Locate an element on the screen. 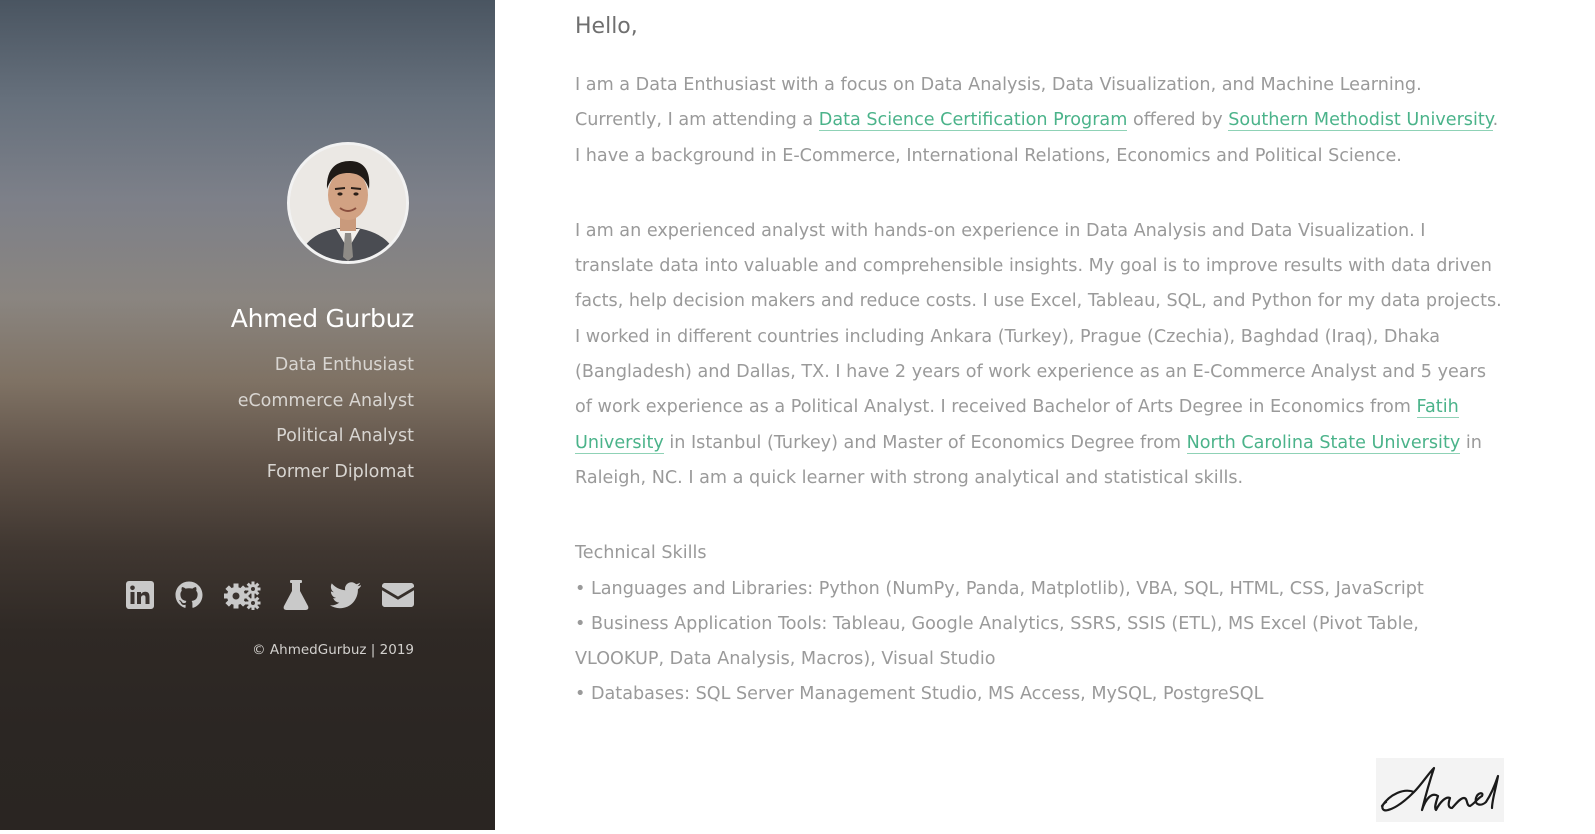 The width and height of the screenshot is (1595, 834). profile-name: Ahmed Gurbuz is located at coordinates (322, 318).